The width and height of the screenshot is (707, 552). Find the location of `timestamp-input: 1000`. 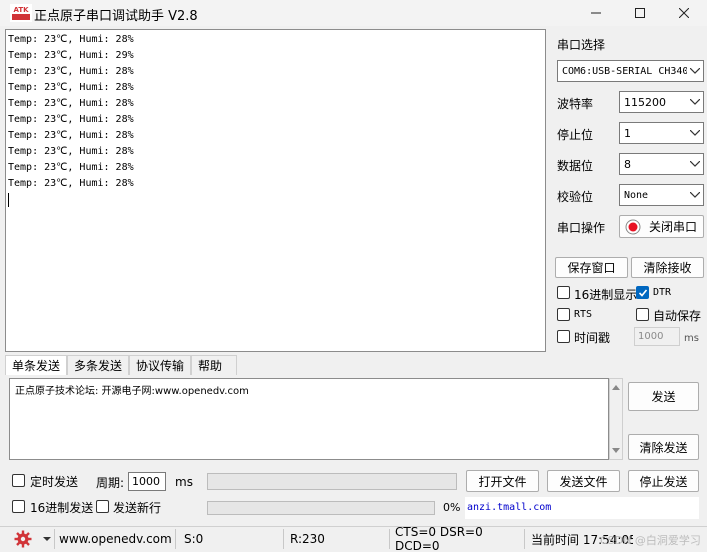

timestamp-input: 1000 is located at coordinates (657, 336).